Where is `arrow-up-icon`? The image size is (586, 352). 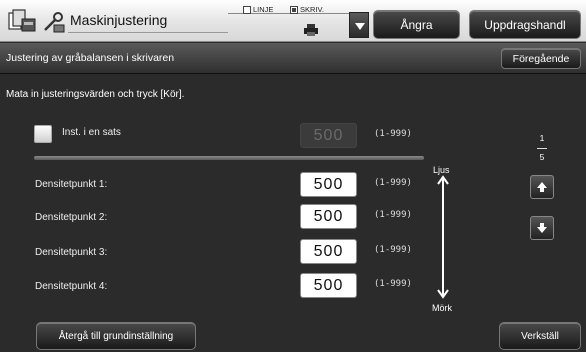
arrow-up-icon is located at coordinates (542, 187).